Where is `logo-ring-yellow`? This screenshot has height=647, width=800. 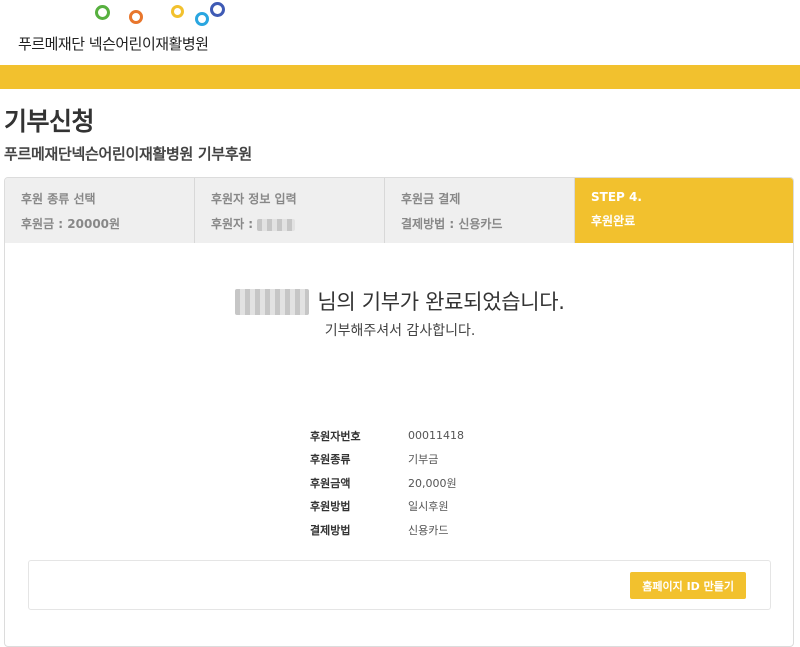
logo-ring-yellow is located at coordinates (177, 11).